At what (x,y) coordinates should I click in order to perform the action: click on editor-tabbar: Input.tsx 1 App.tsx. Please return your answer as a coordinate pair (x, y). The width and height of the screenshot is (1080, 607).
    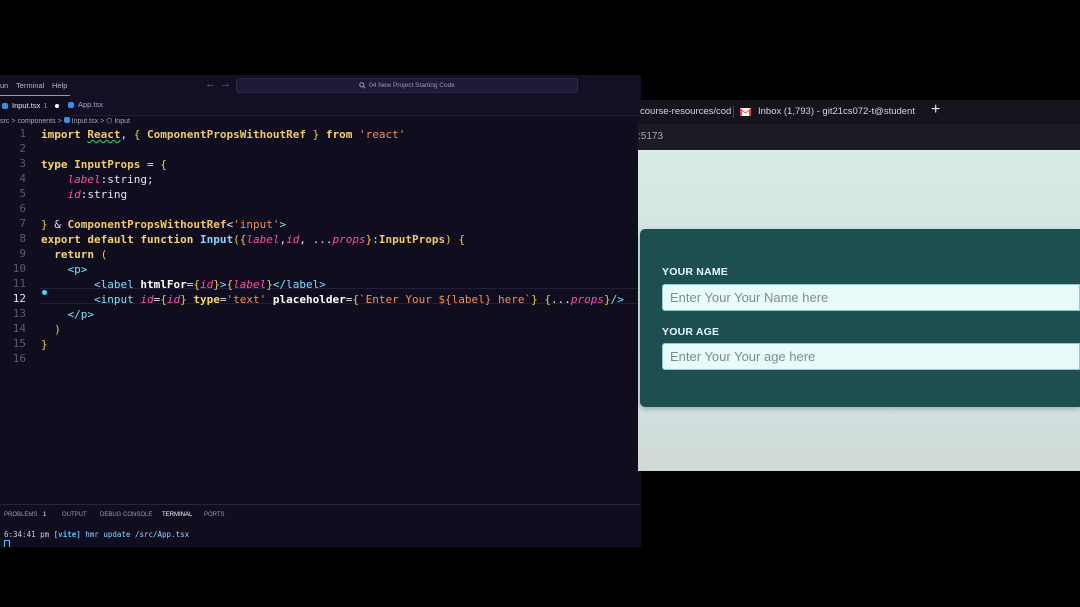
    Looking at the image, I should click on (320, 105).